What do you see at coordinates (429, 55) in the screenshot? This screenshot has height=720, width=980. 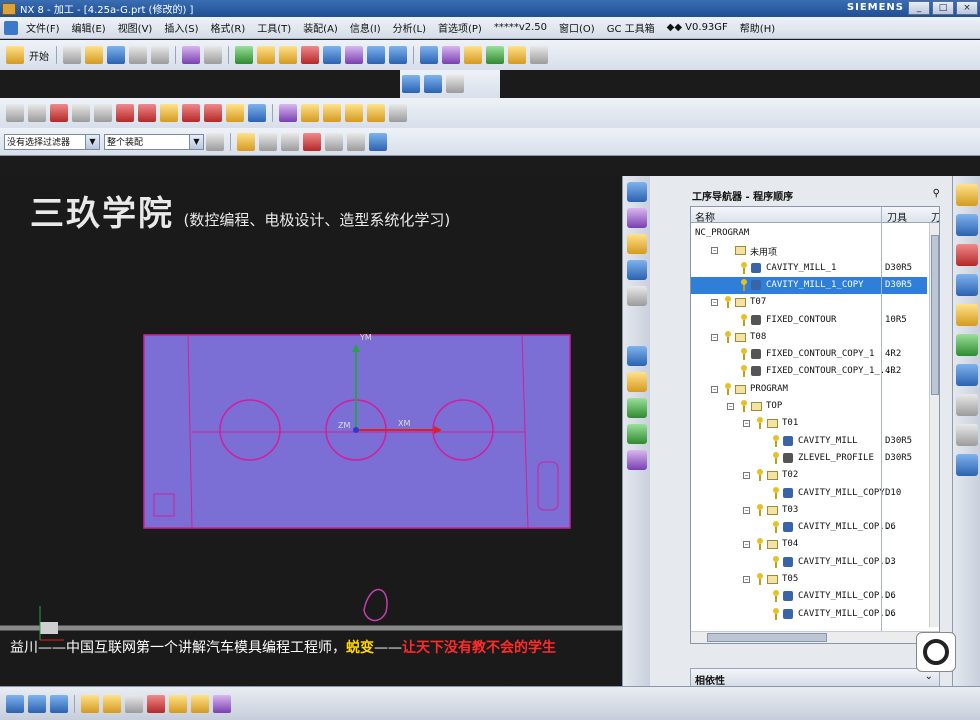 I see `create-program-icon` at bounding box center [429, 55].